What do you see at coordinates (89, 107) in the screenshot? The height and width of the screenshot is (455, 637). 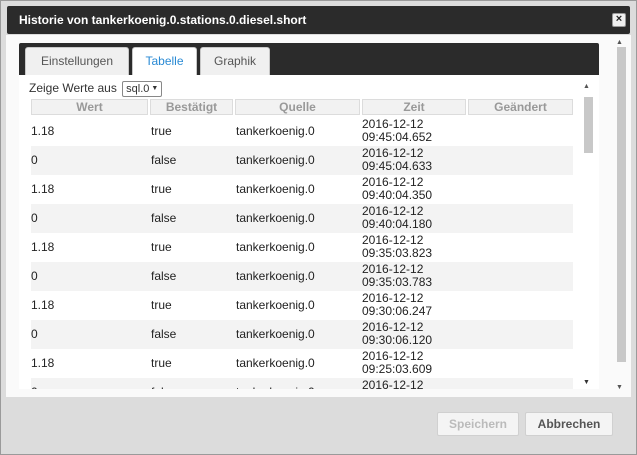 I see `column-header-wert: Wert` at bounding box center [89, 107].